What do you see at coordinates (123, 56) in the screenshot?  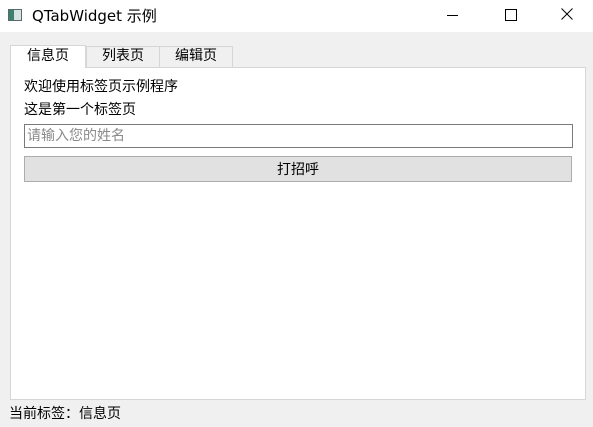 I see `tab-list: 列表页` at bounding box center [123, 56].